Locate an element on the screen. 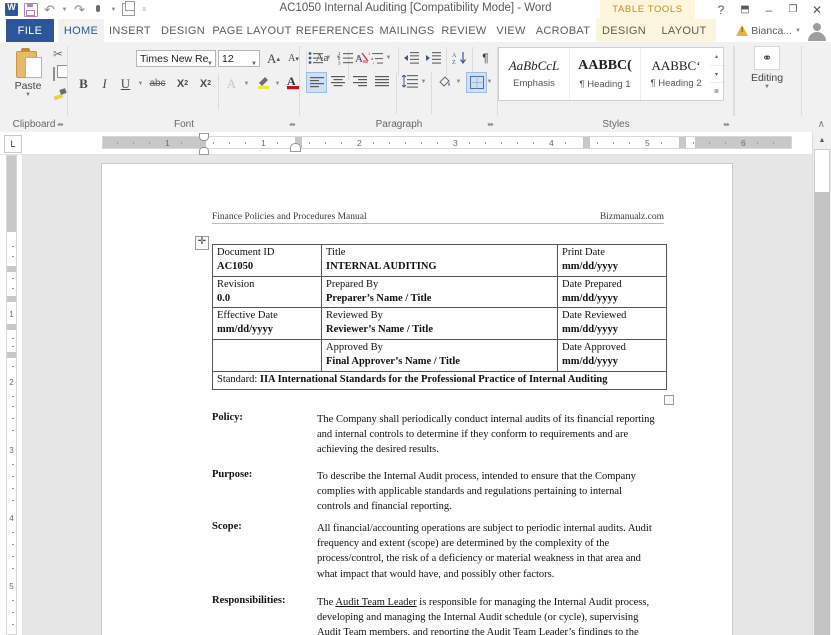  table-cell-document-id: Document ID AC1050 is located at coordinates (267, 260).